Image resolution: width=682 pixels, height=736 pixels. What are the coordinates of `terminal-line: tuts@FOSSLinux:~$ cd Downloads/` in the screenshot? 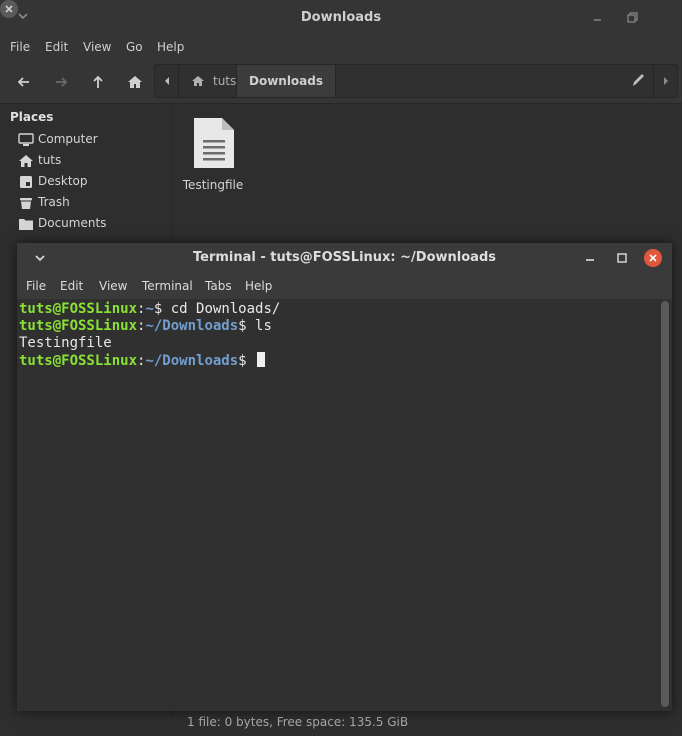 It's located at (149, 309).